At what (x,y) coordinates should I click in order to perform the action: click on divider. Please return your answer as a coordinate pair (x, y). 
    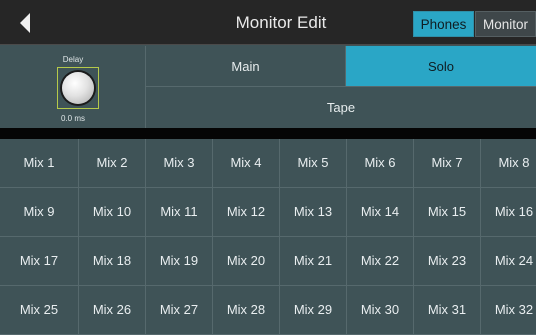
    Looking at the image, I should click on (268, 133).